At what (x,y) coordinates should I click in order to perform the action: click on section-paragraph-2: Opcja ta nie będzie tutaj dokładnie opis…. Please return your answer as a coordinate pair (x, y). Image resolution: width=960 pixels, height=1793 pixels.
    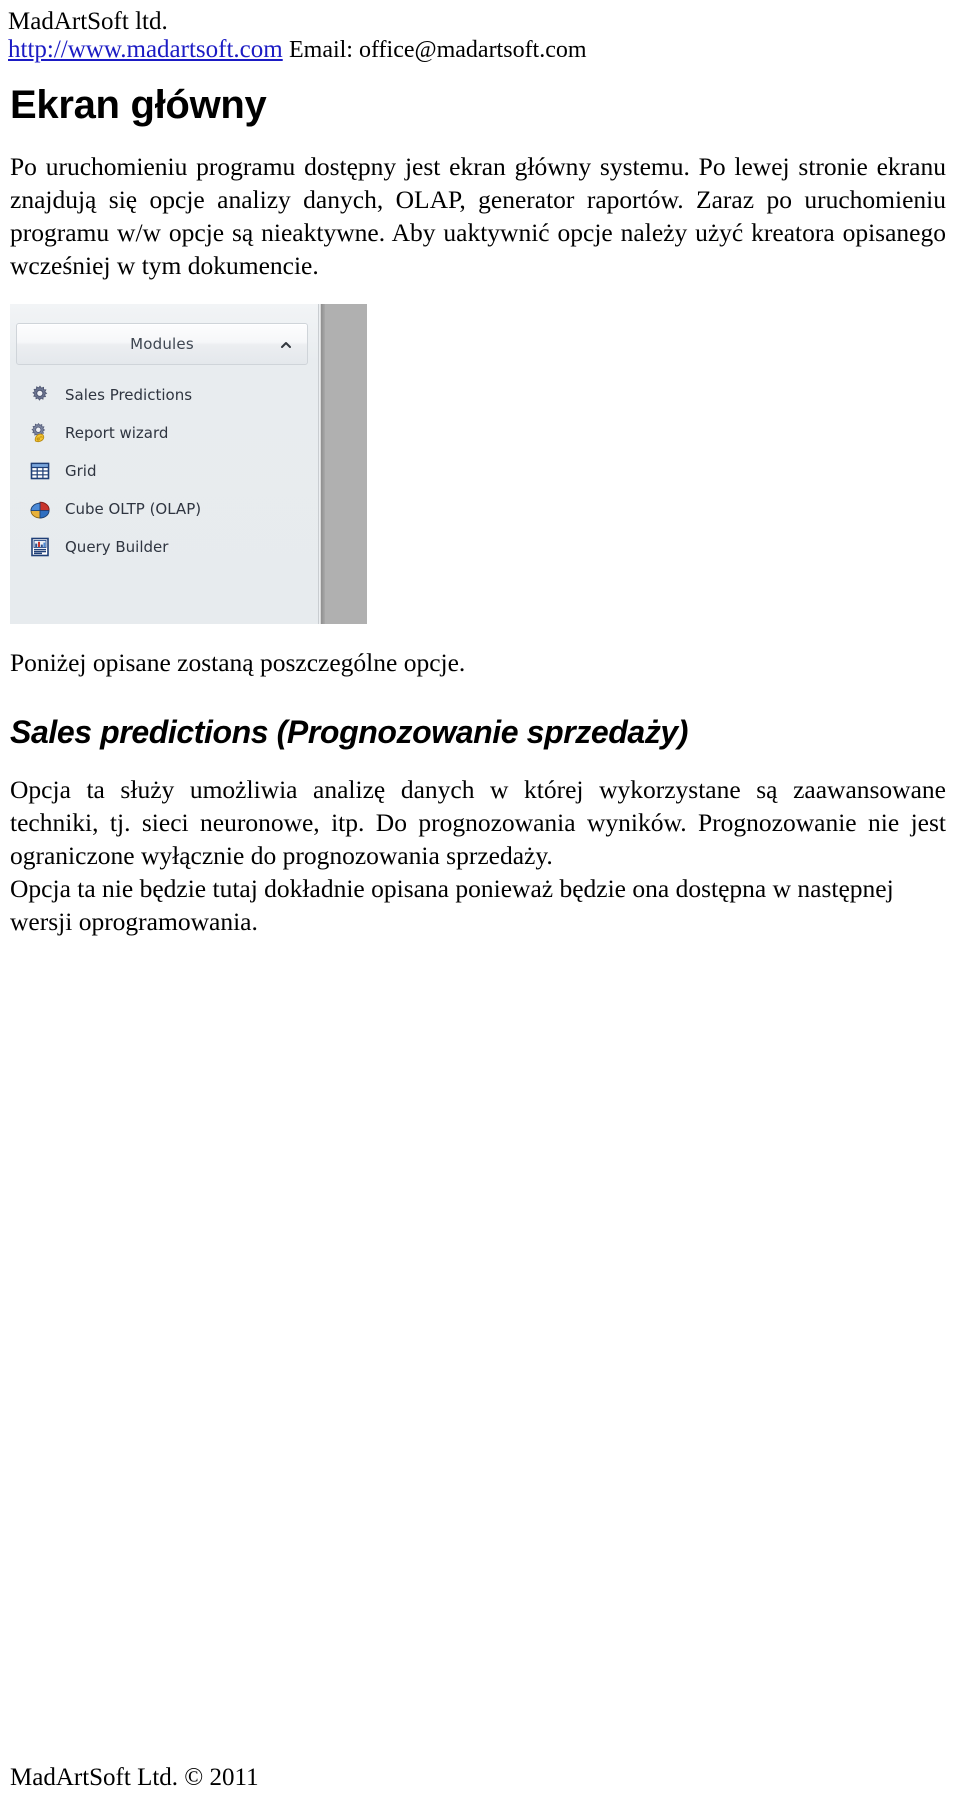
    Looking at the image, I should click on (452, 905).